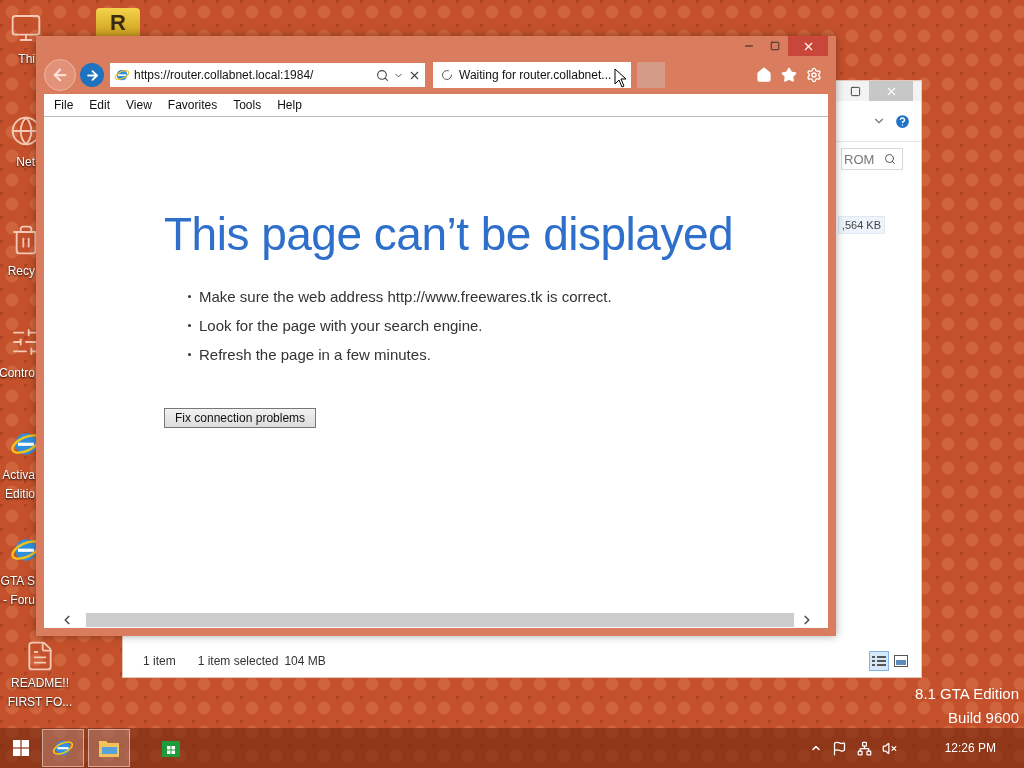  Describe the element at coordinates (247, 105) in the screenshot. I see `menu-item: Tools` at that location.